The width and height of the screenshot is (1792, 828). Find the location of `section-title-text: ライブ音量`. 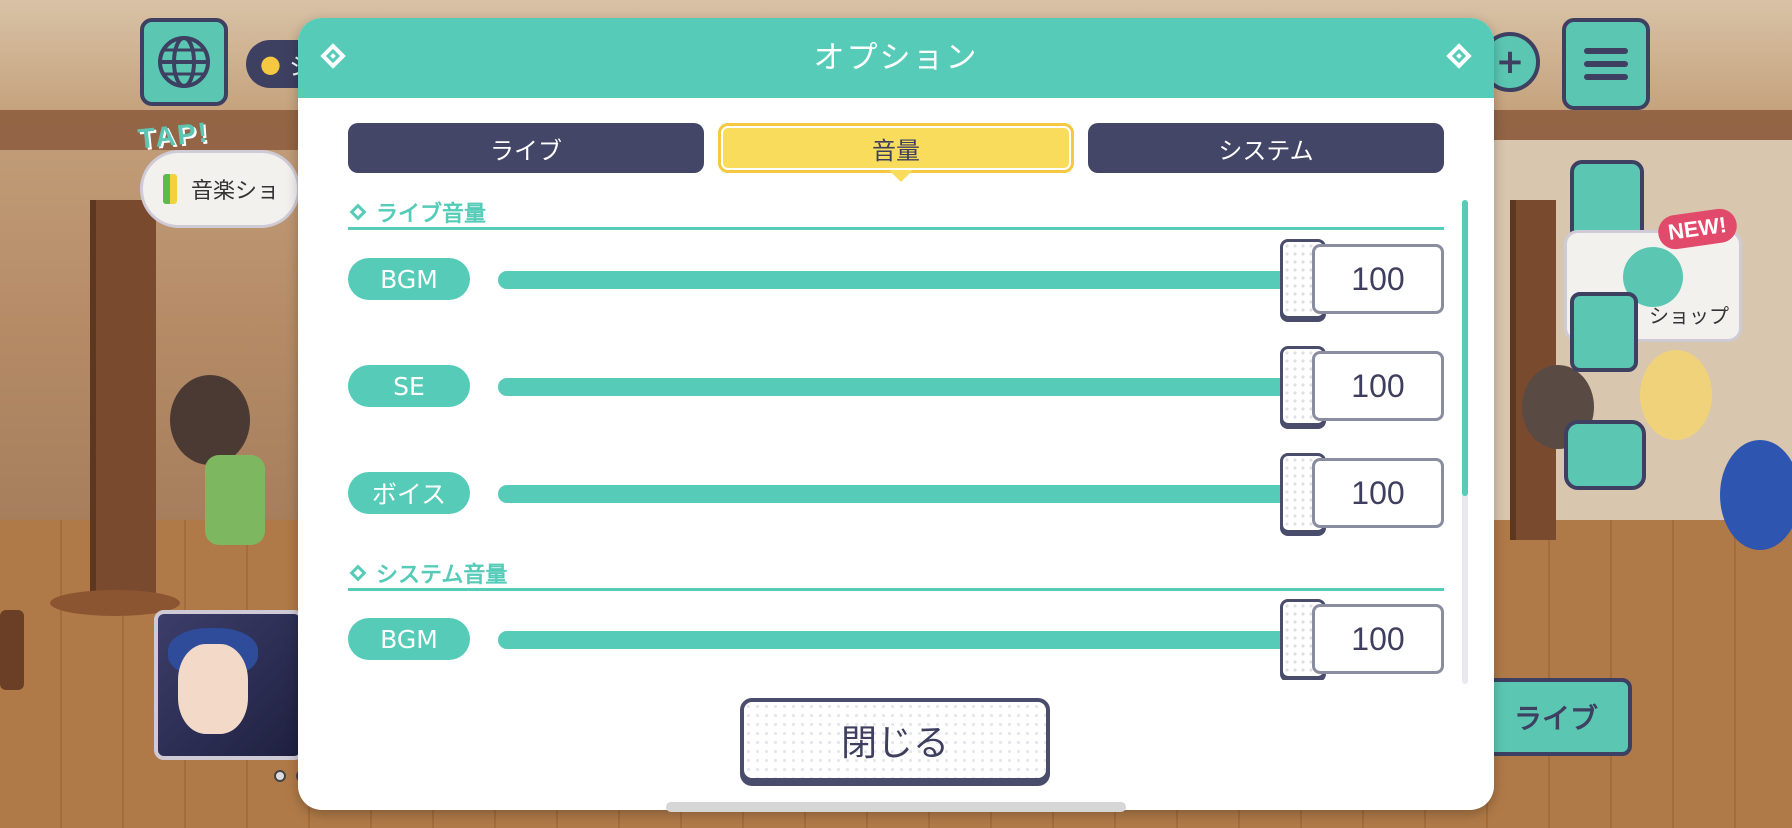

section-title-text: ライブ音量 is located at coordinates (431, 214).